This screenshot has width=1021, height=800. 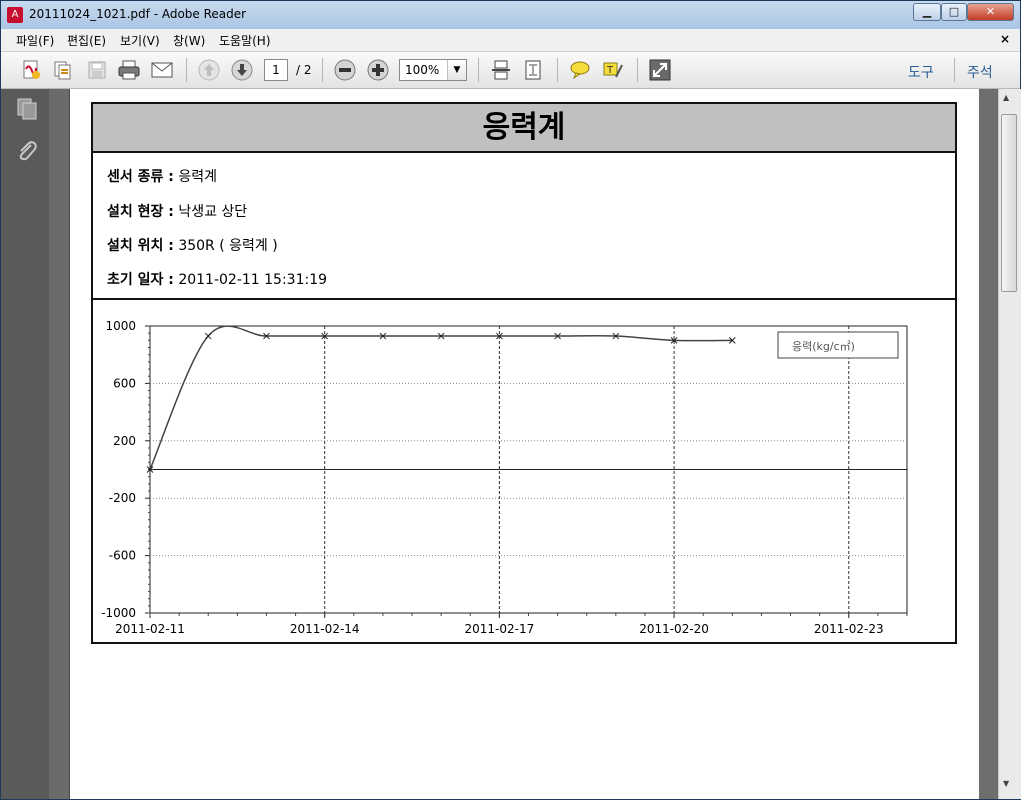 I want to click on zoom-select: 100% ▼, so click(x=433, y=70).